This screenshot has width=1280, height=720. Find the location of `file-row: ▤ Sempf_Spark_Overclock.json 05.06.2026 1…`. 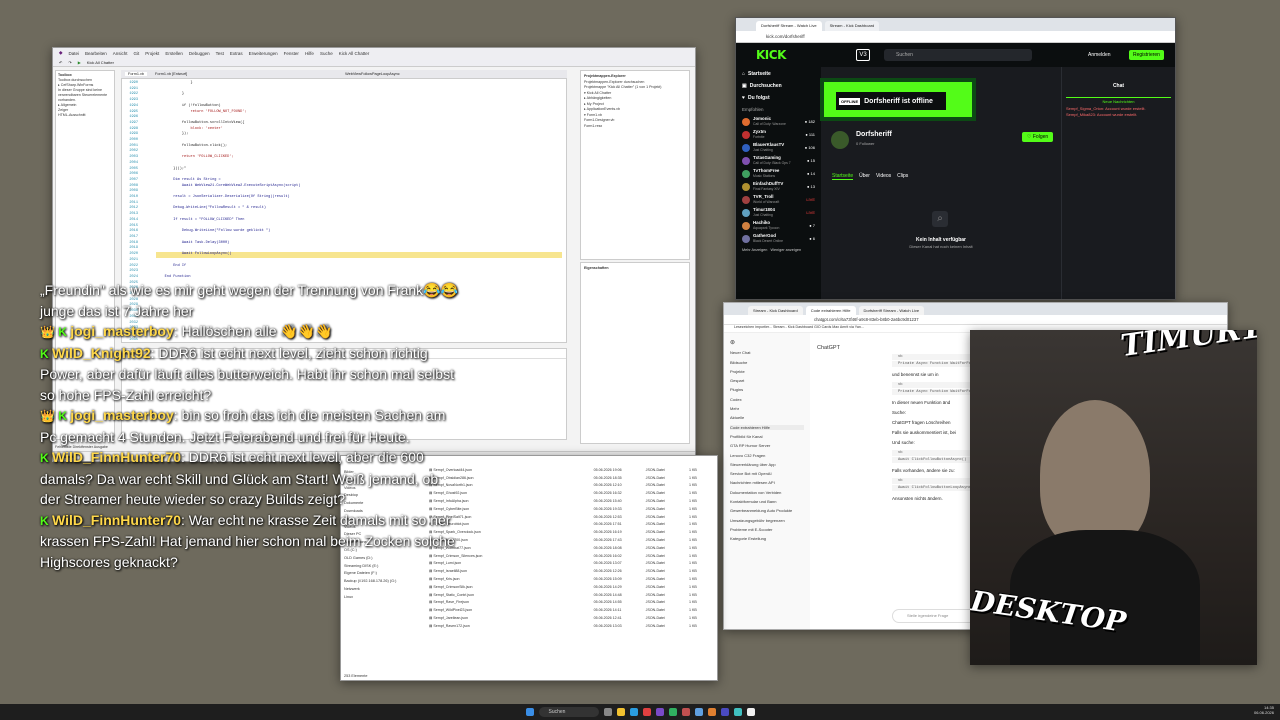

file-row: ▤ Sempf_Spark_Overclock.json 05.06.2026 1… is located at coordinates (572, 532).